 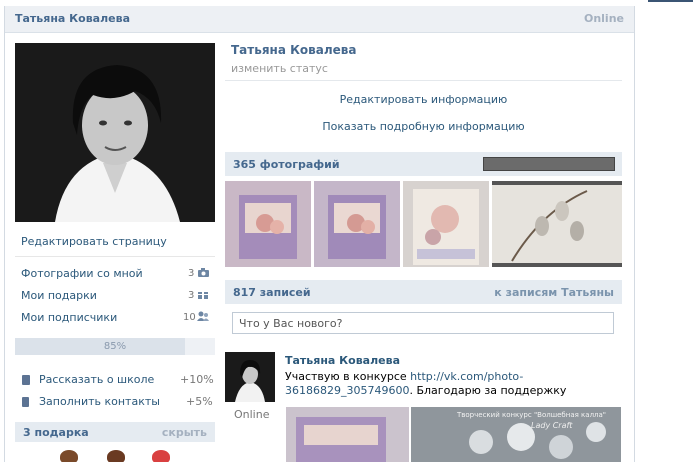 I want to click on briefcase-icon, so click(x=26, y=380).